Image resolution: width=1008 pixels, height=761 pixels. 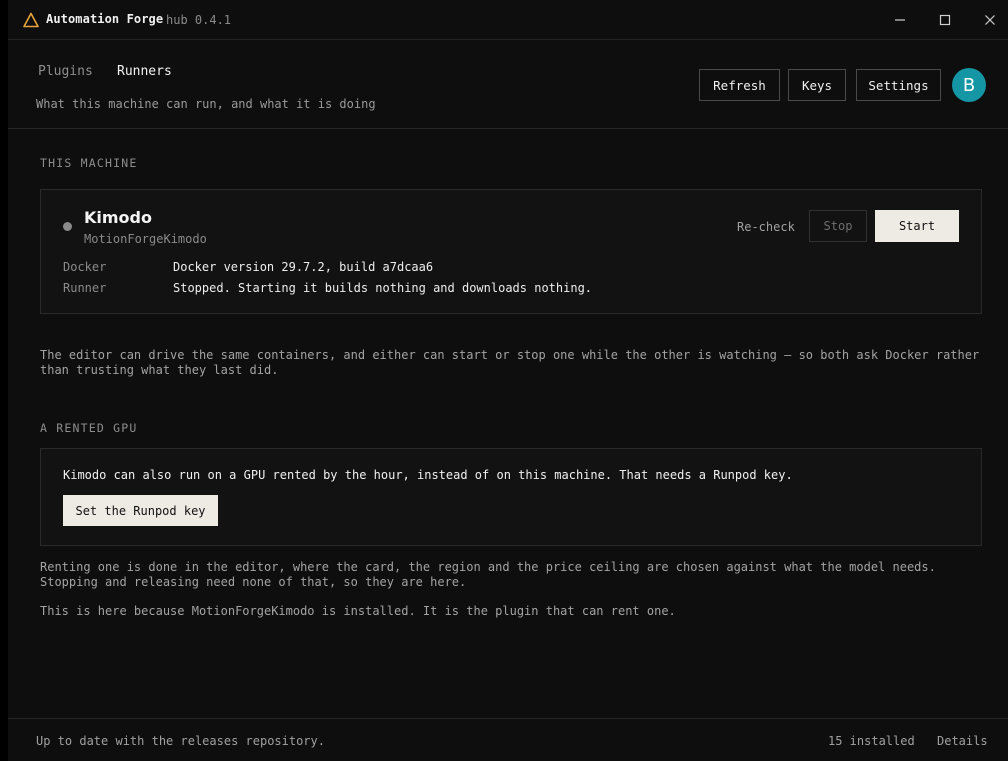 I want to click on maximize-icon, so click(x=945, y=20).